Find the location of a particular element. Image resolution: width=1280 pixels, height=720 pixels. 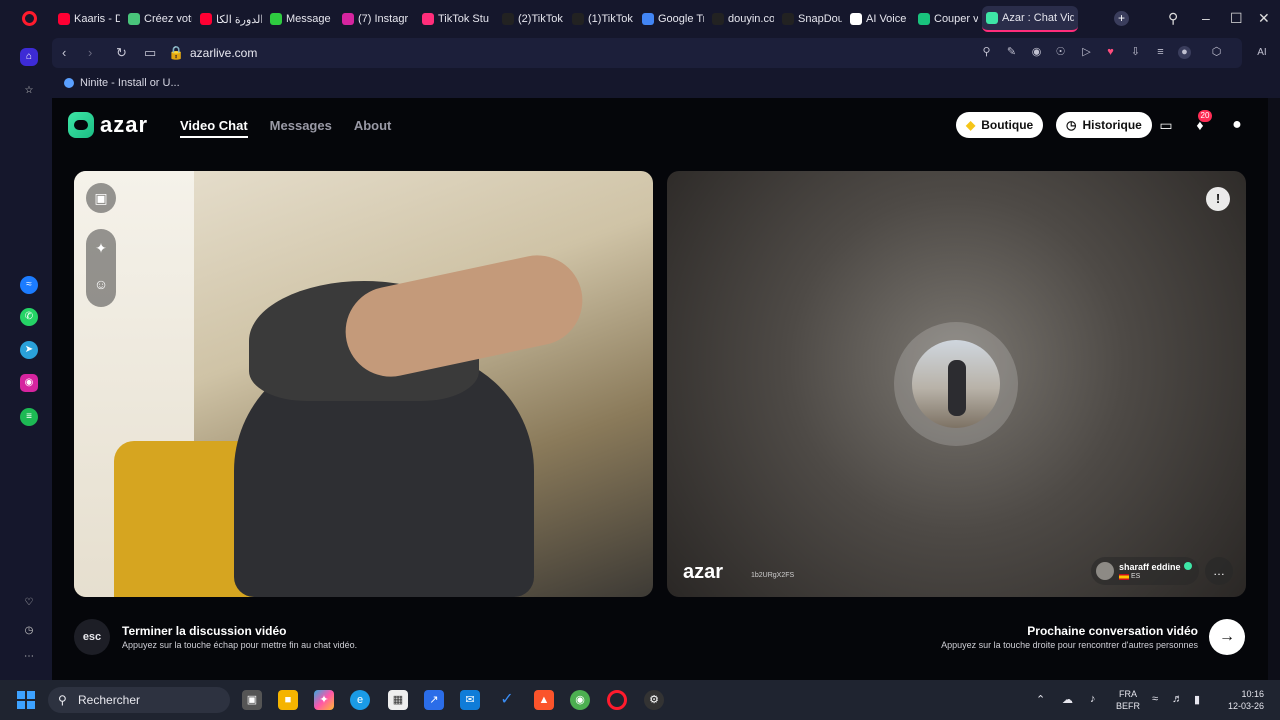

reload-icon: ↻ is located at coordinates (121, 53).